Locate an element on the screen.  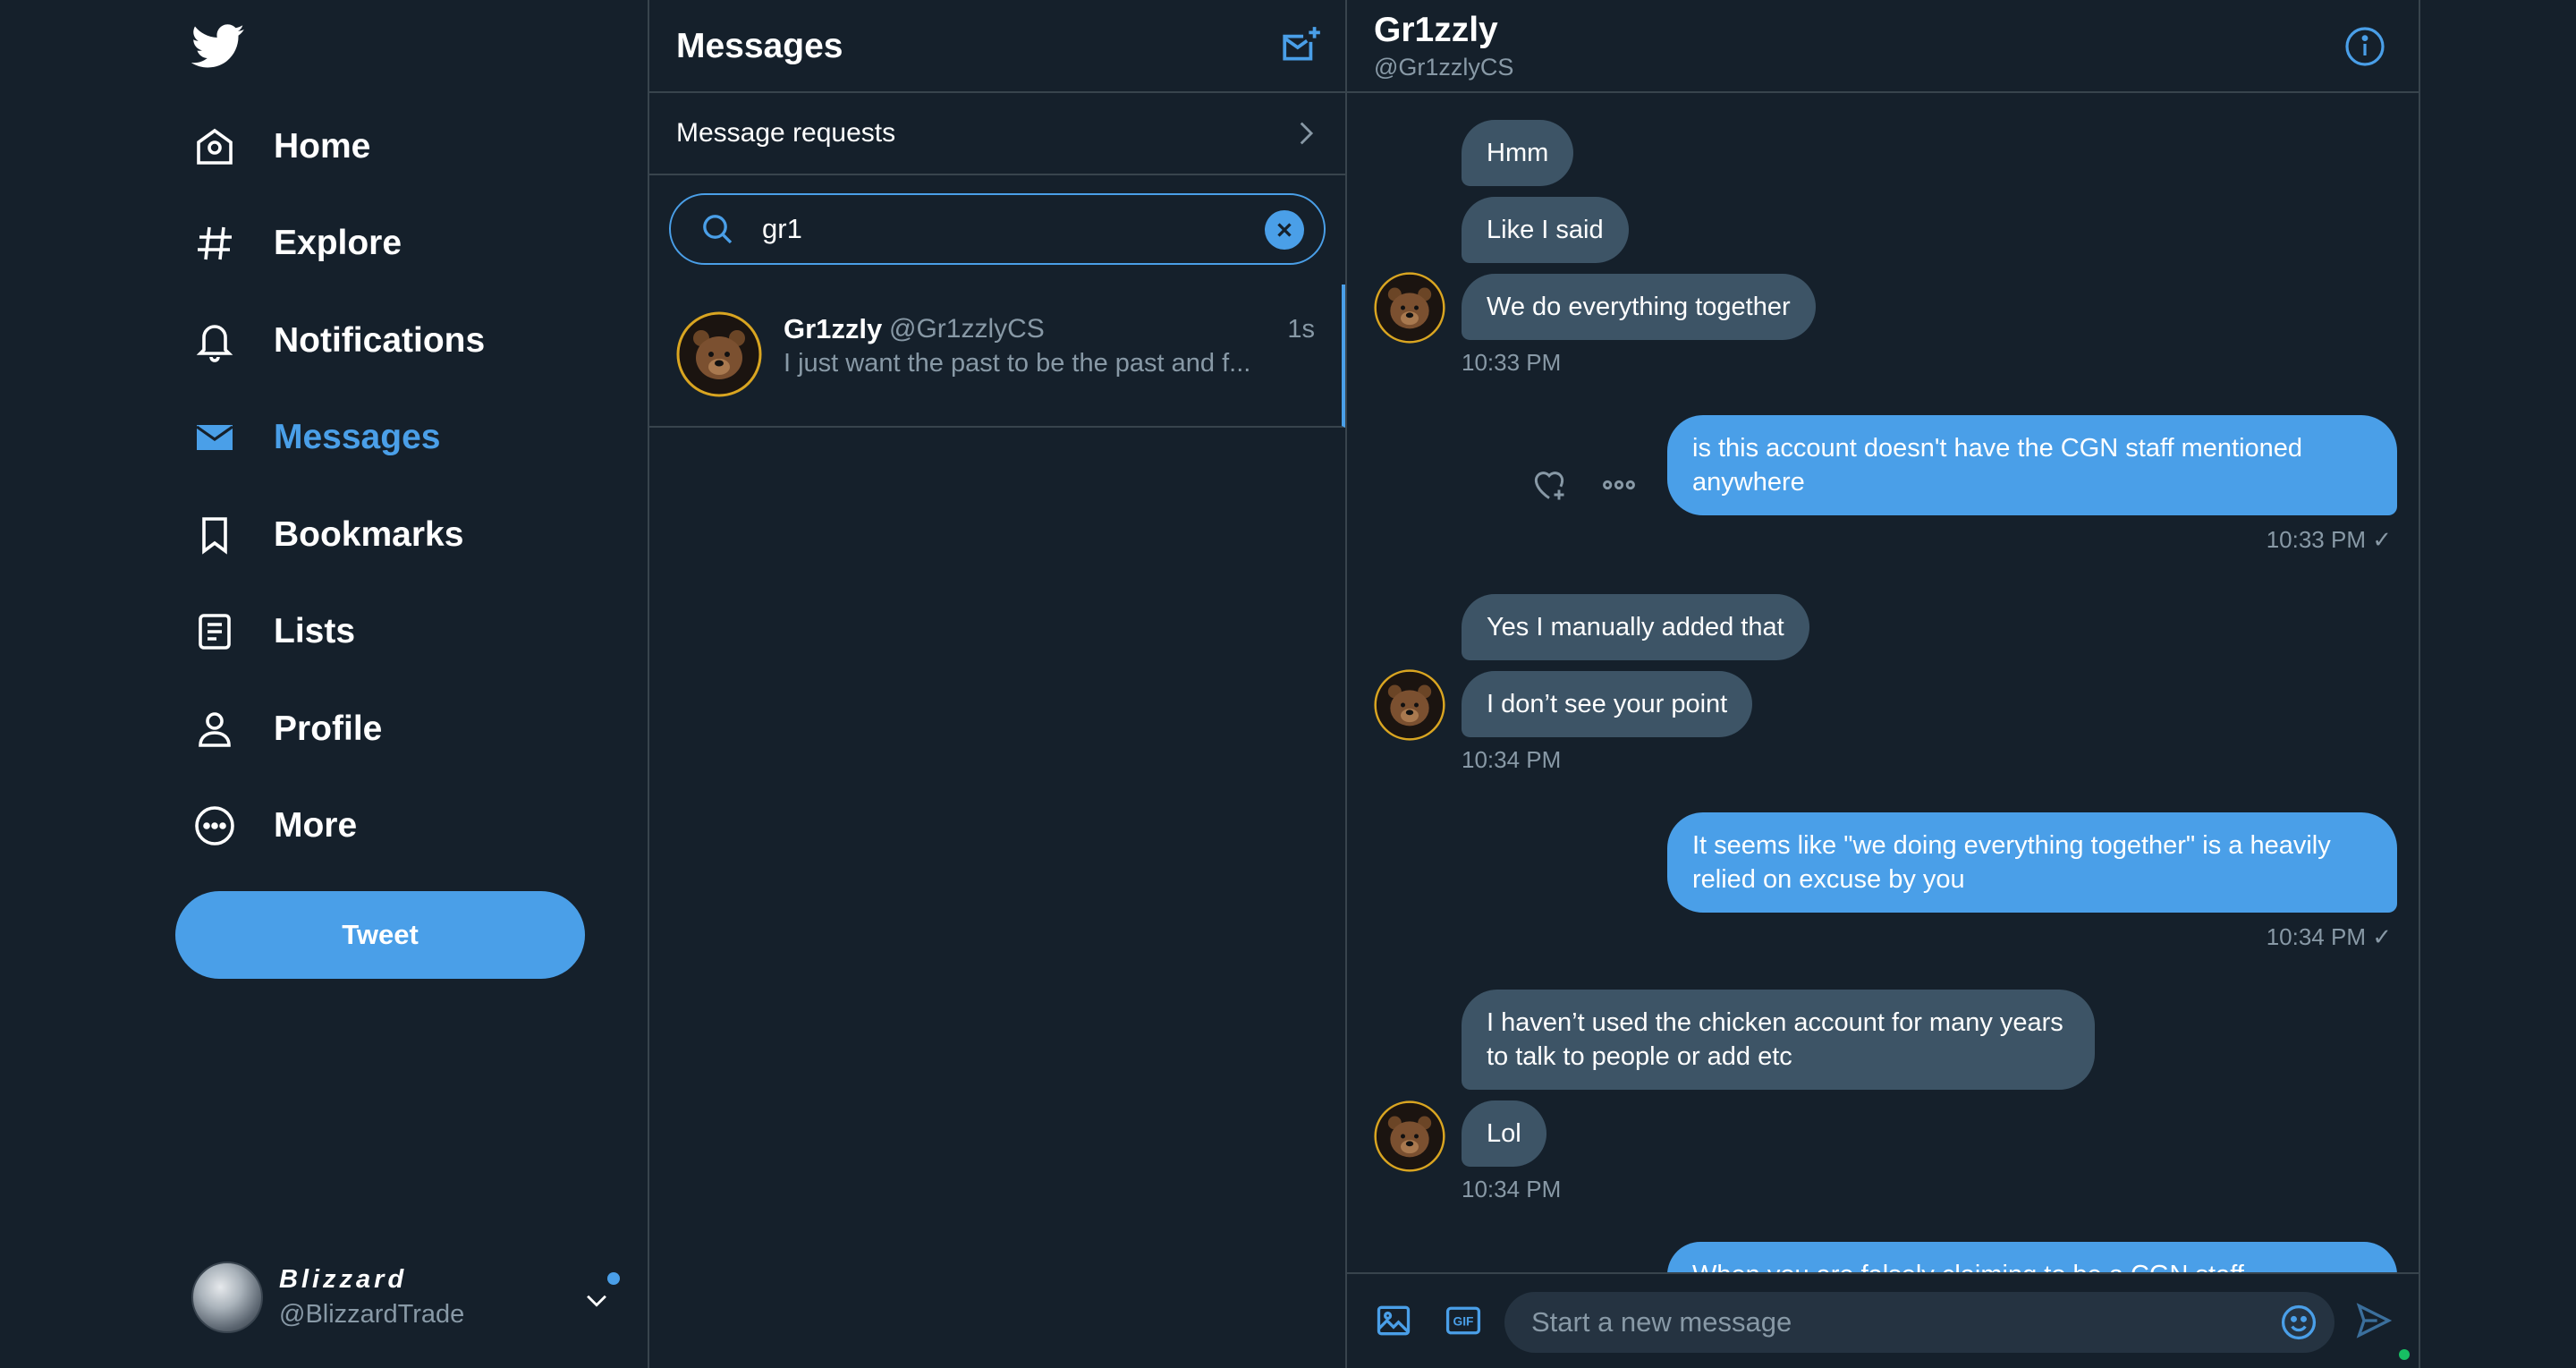
nav-more-label: More is located at coordinates (316, 825).